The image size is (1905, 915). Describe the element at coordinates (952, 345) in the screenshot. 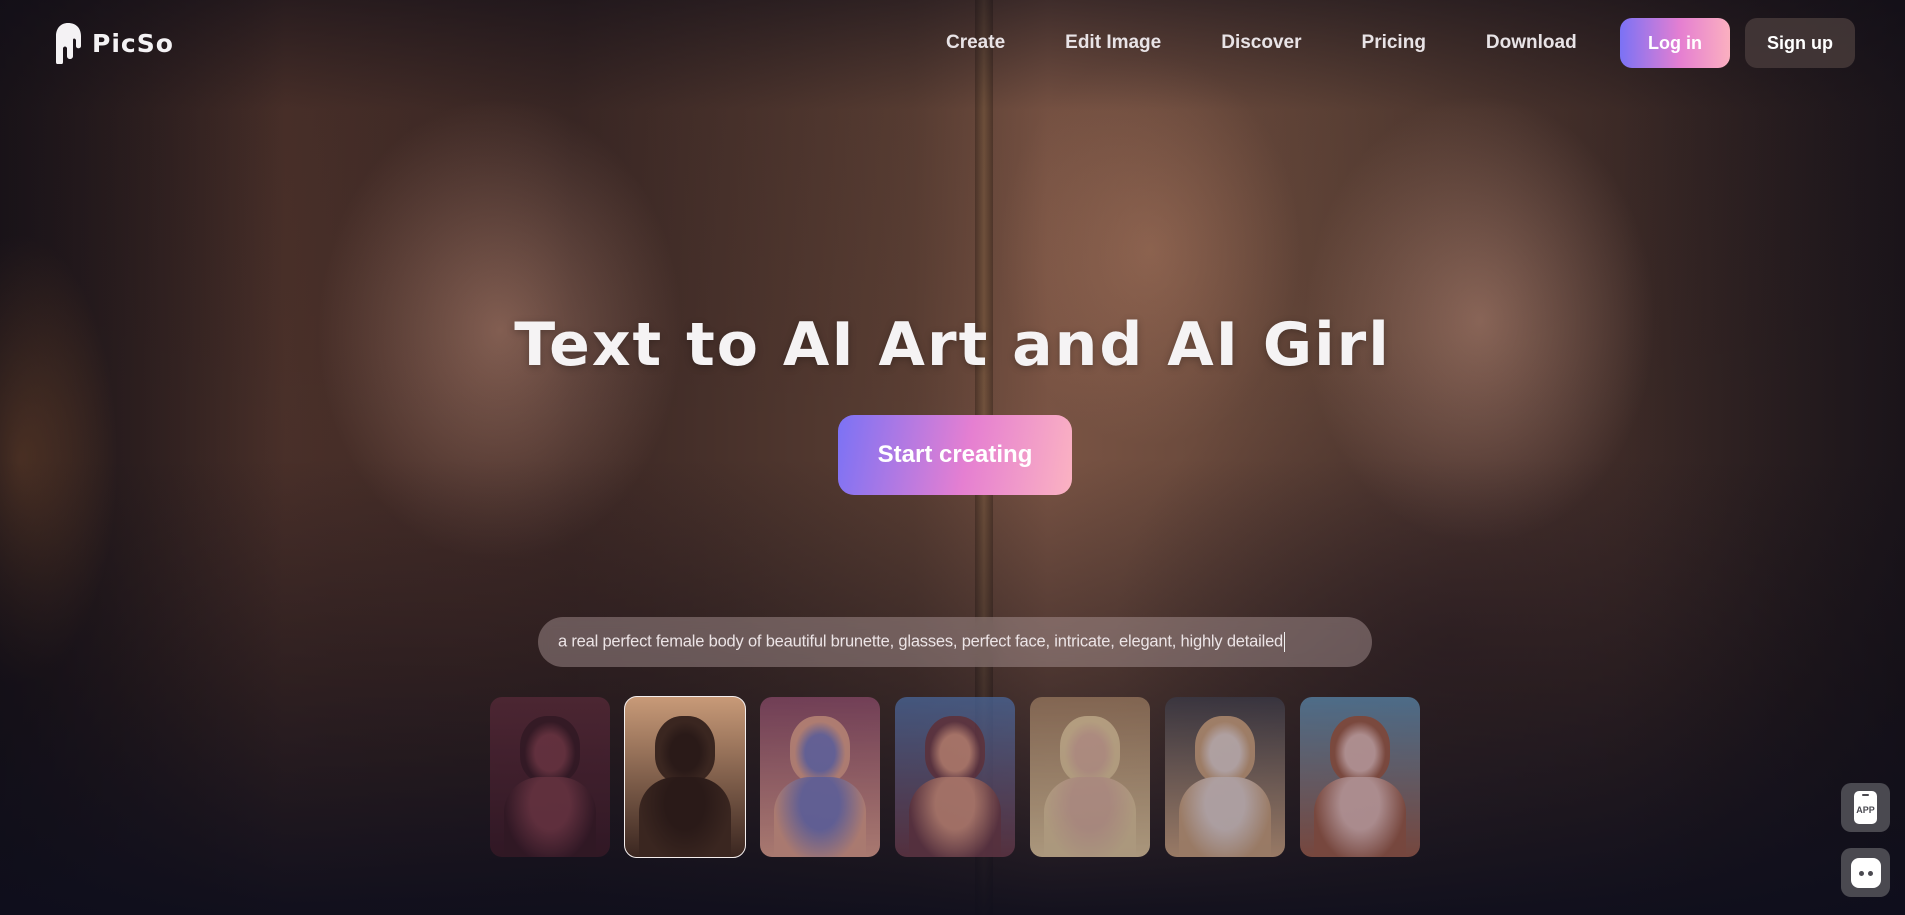

I see `hero-title: Text to AI Art and AI Girl` at that location.